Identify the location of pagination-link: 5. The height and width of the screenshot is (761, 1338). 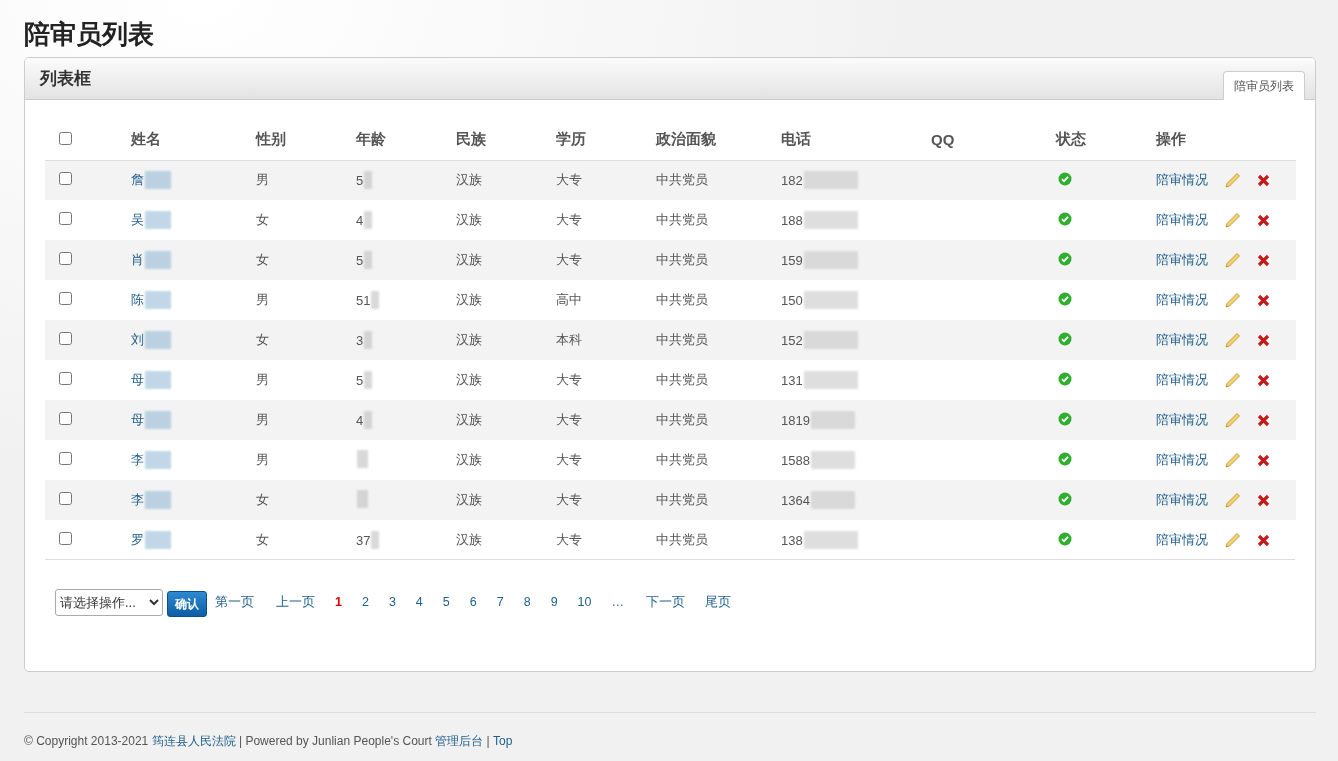
(446, 602).